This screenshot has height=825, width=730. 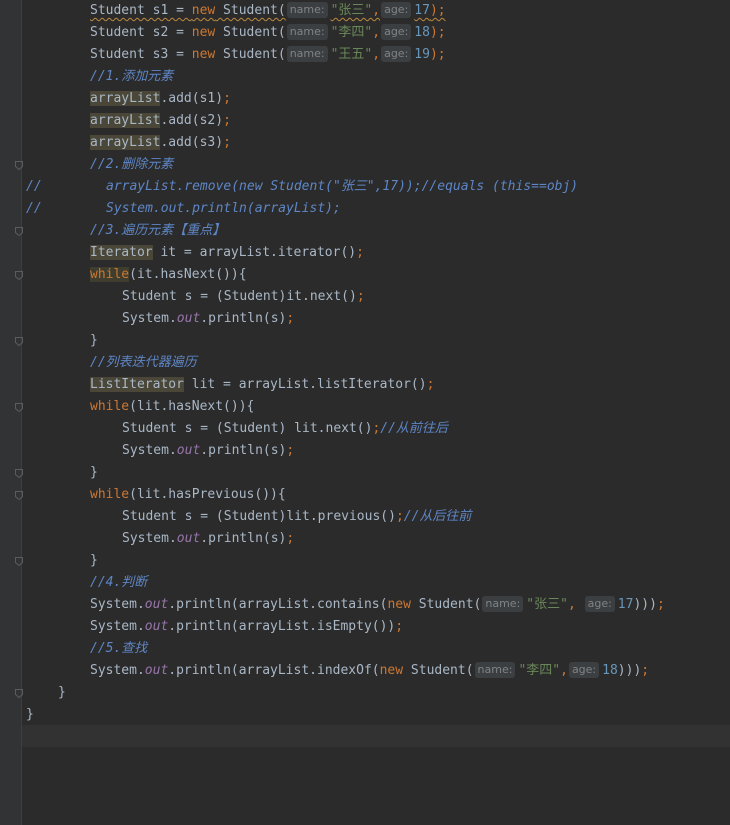 What do you see at coordinates (278, 604) in the screenshot?
I see `code-token: .println(arrayList.contains(` at bounding box center [278, 604].